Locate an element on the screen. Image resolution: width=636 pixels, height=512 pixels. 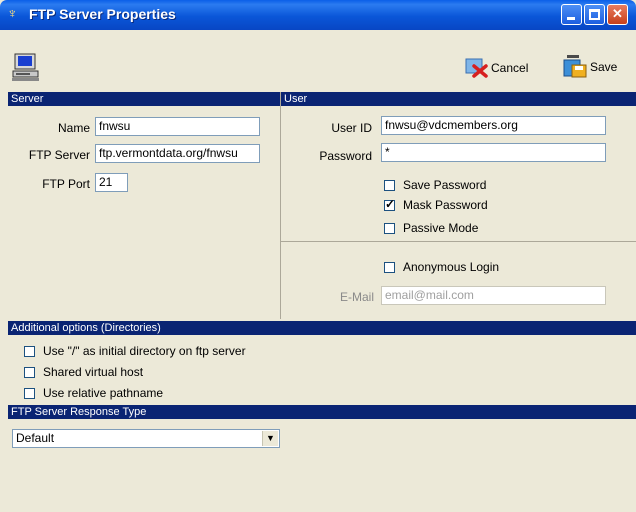
user-section-header: User is located at coordinates (458, 99).